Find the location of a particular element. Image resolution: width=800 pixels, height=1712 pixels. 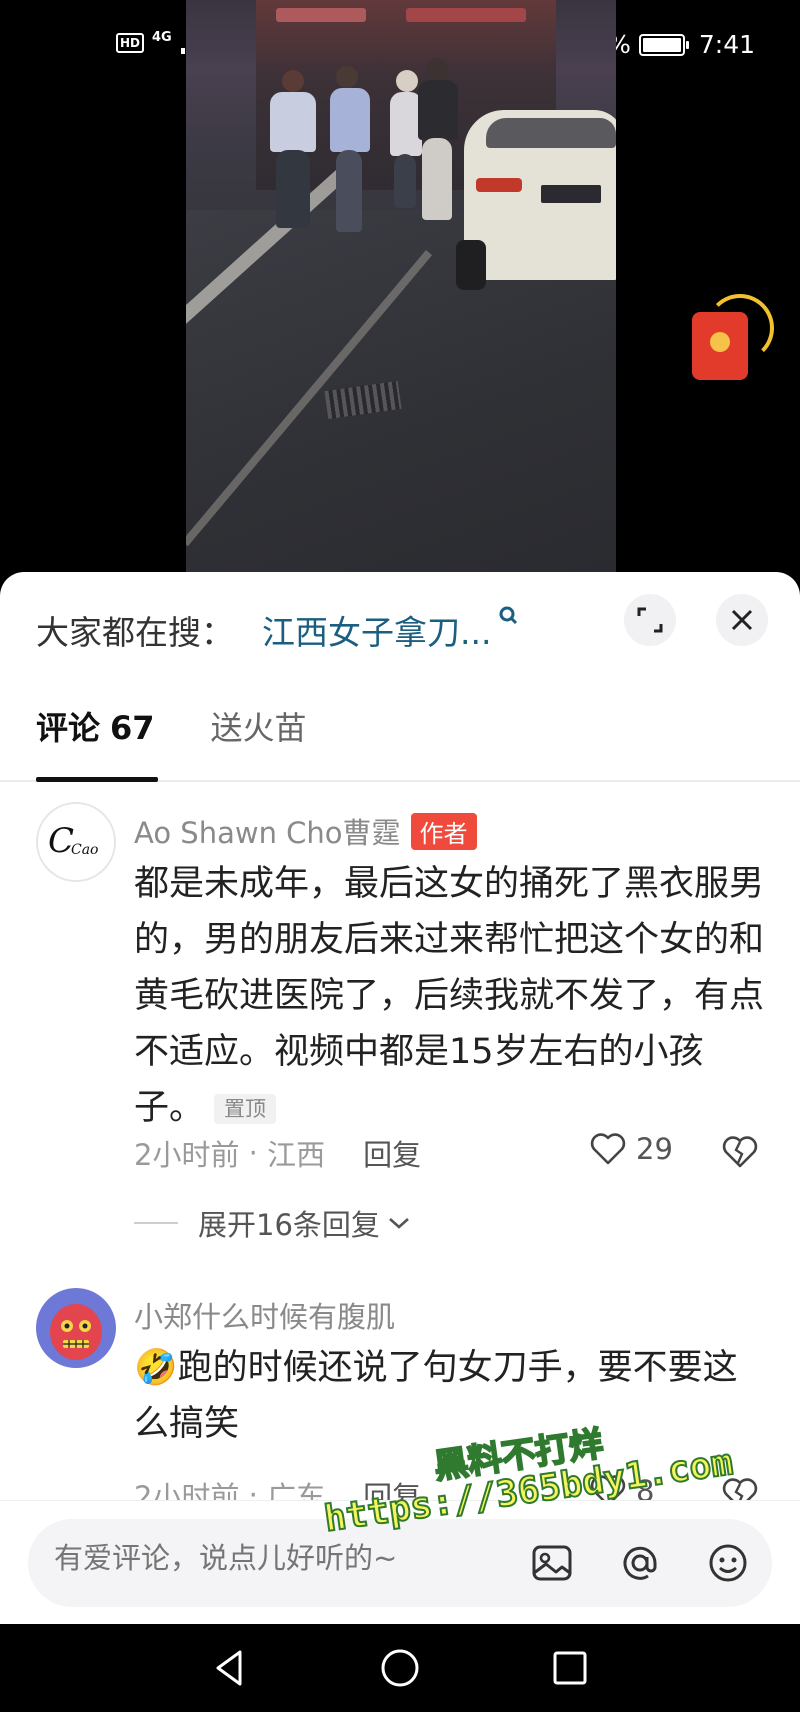

expand-replies-button: 展开16条回复 is located at coordinates (273, 1223).